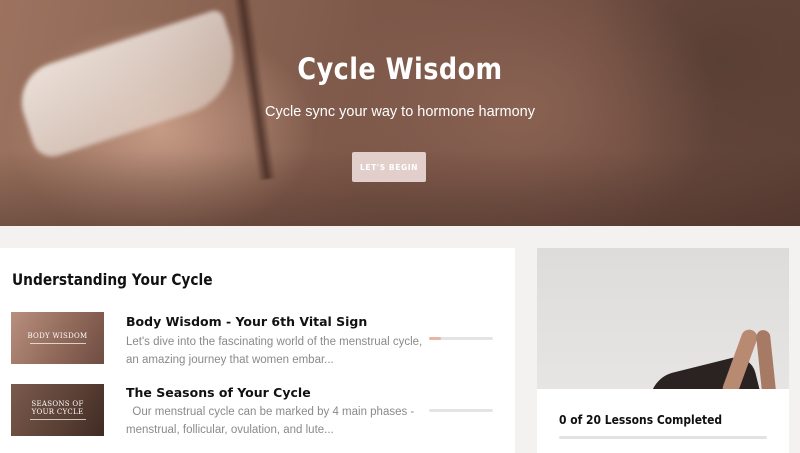 This screenshot has width=800, height=453. Describe the element at coordinates (400, 69) in the screenshot. I see `hero-title: Cycle Wisdom` at that location.